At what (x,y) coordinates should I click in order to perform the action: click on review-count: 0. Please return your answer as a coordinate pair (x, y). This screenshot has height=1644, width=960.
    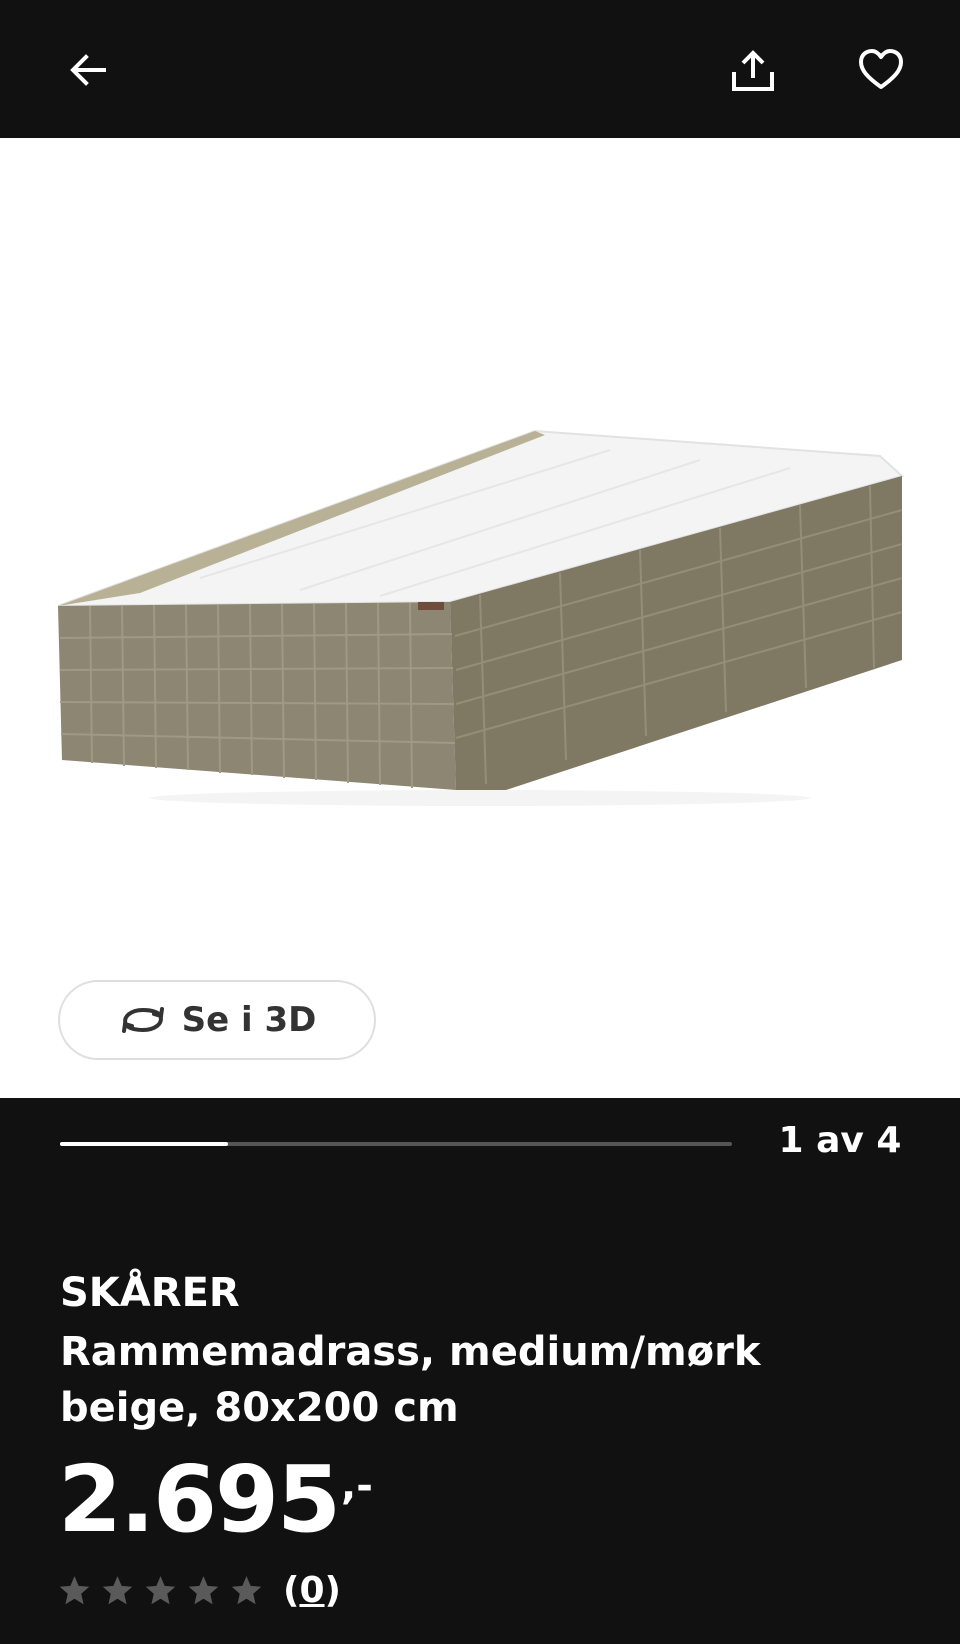
    Looking at the image, I should click on (312, 1590).